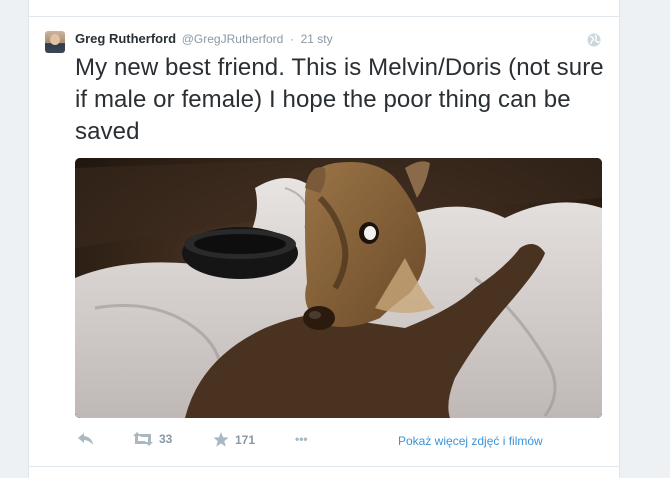 This screenshot has width=670, height=478. What do you see at coordinates (55, 42) in the screenshot?
I see `avatar` at bounding box center [55, 42].